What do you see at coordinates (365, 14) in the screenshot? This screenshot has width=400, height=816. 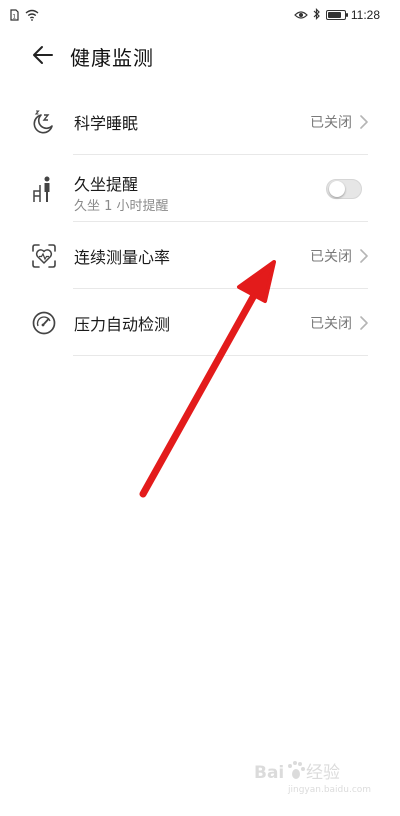 I see `status-time: 11:28` at bounding box center [365, 14].